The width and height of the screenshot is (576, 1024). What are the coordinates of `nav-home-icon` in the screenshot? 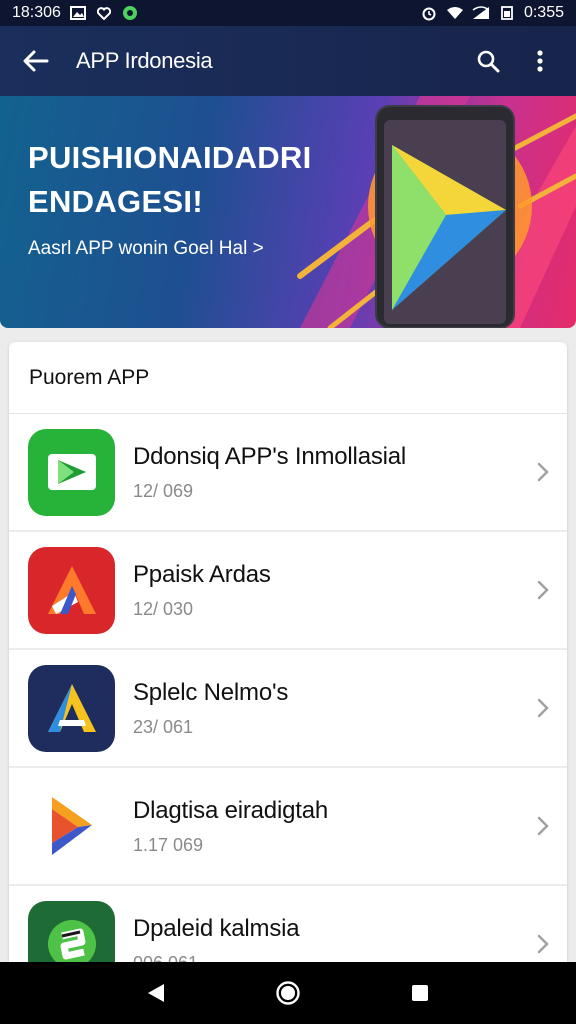 It's located at (288, 993).